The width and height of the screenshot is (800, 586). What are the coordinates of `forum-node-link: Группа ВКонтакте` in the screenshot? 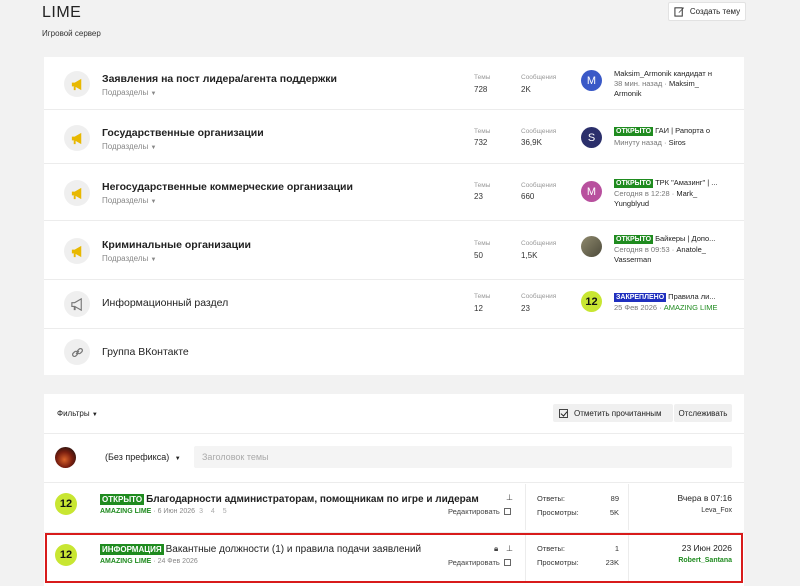 It's located at (394, 352).